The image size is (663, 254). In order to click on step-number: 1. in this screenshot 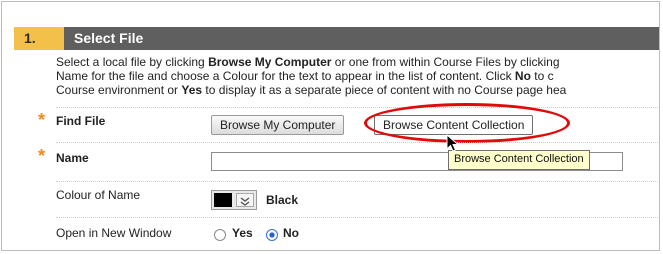, I will do `click(39, 38)`.